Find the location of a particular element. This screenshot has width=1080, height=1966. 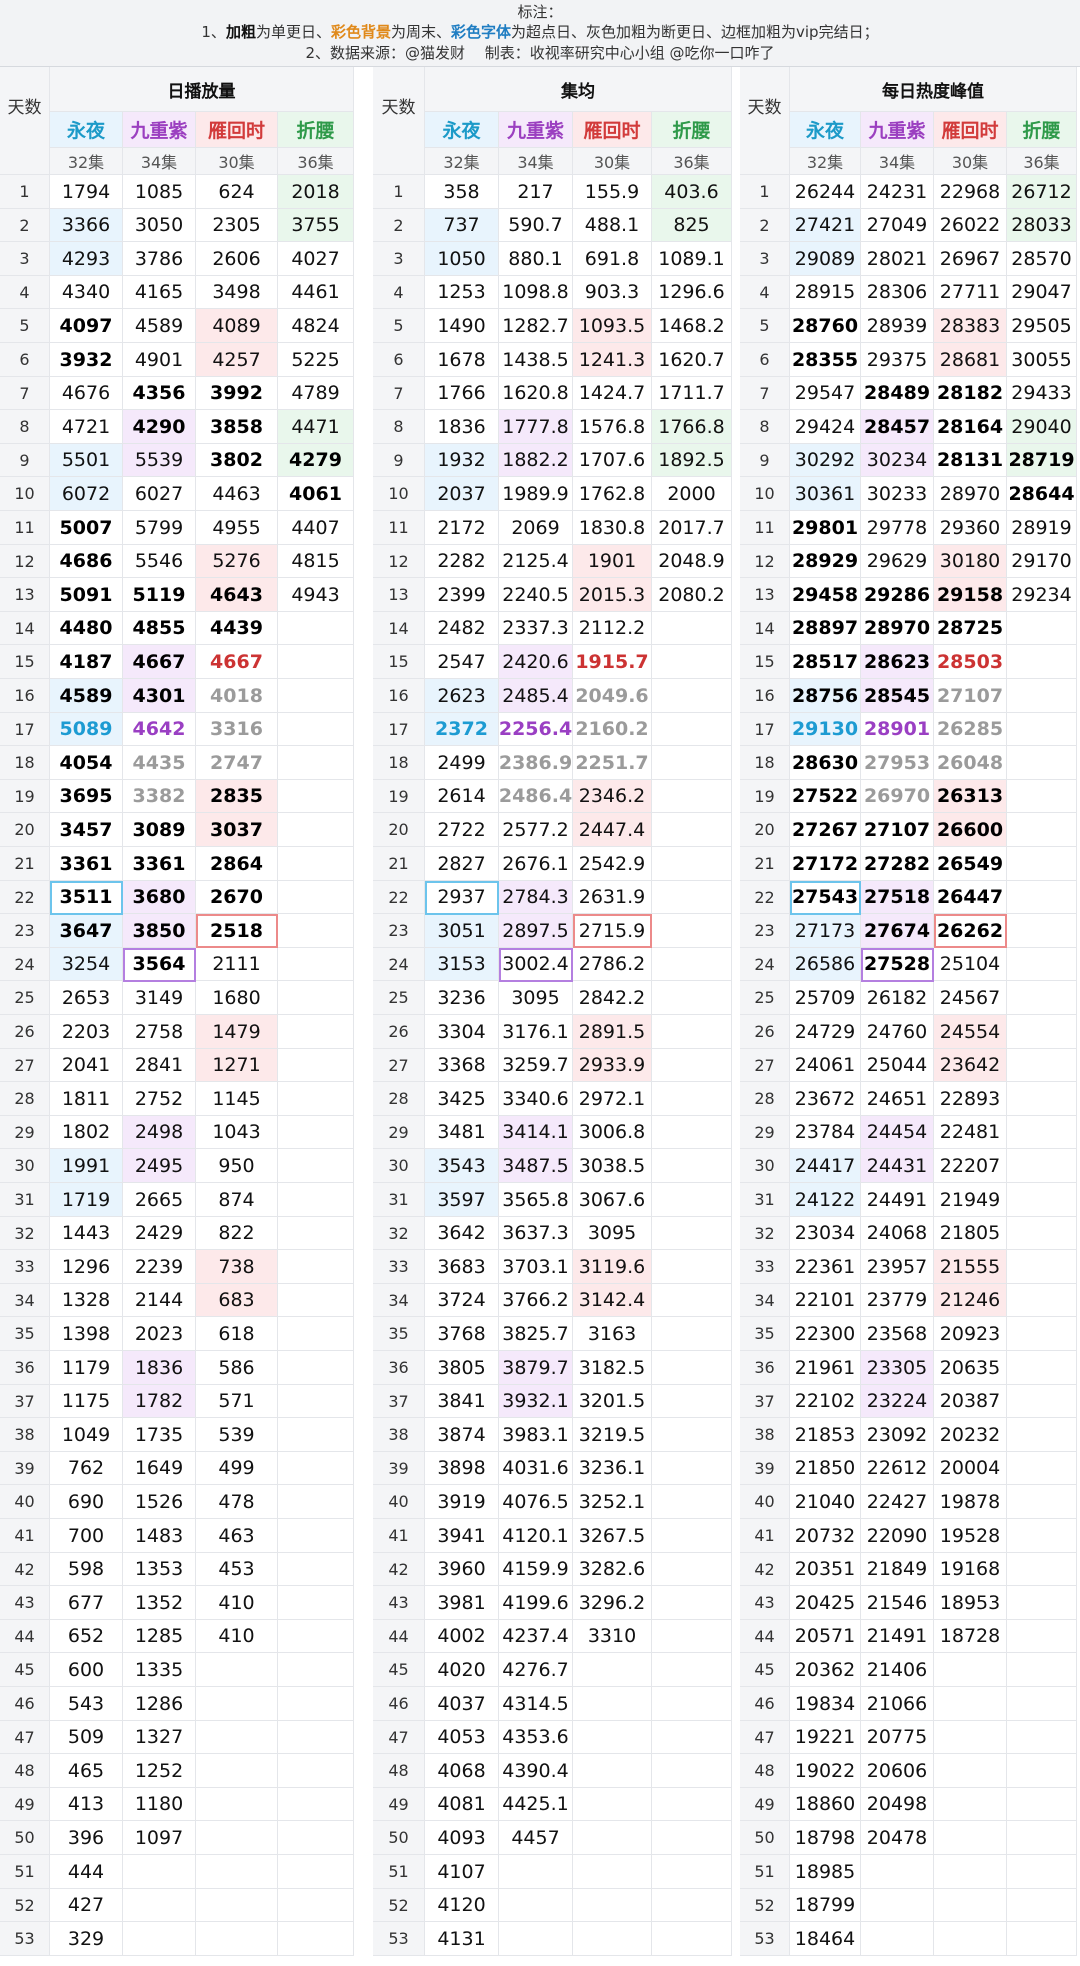

table-cell: 1175 is located at coordinates (86, 1401).